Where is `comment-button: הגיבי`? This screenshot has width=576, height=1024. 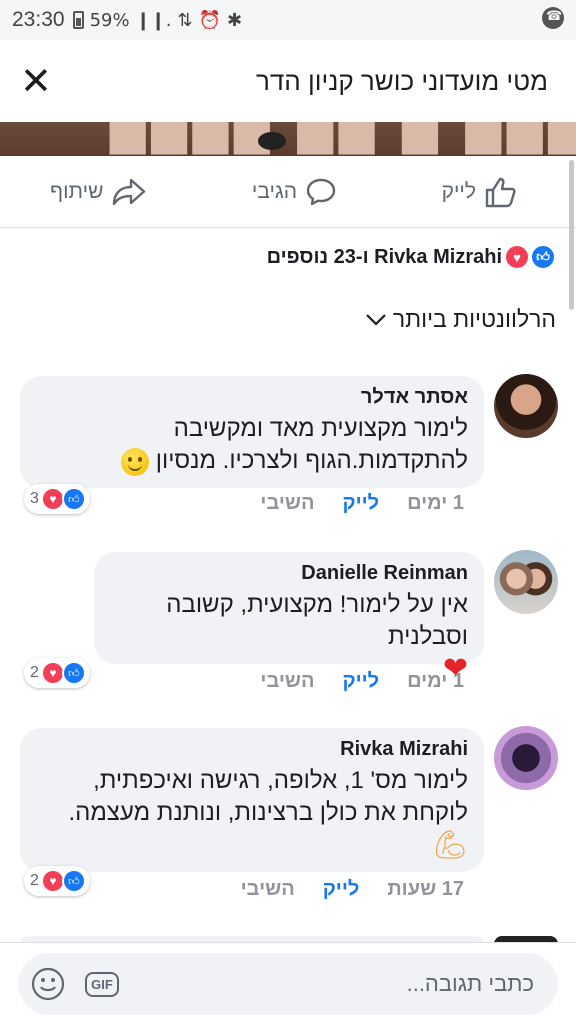 comment-button: הגיבי is located at coordinates (294, 192).